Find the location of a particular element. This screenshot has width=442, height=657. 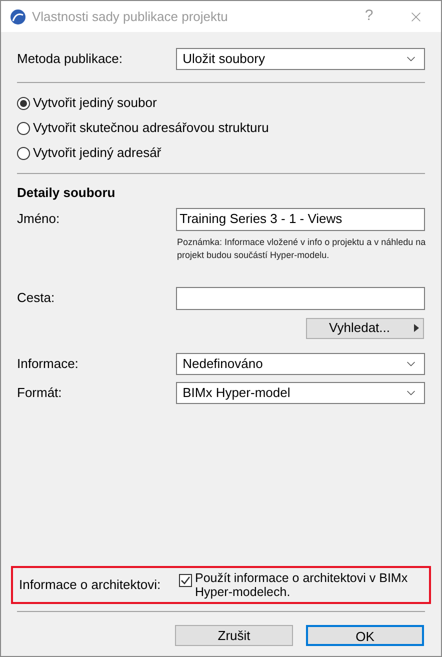

field-label: Informace o architektovi: is located at coordinates (90, 585).